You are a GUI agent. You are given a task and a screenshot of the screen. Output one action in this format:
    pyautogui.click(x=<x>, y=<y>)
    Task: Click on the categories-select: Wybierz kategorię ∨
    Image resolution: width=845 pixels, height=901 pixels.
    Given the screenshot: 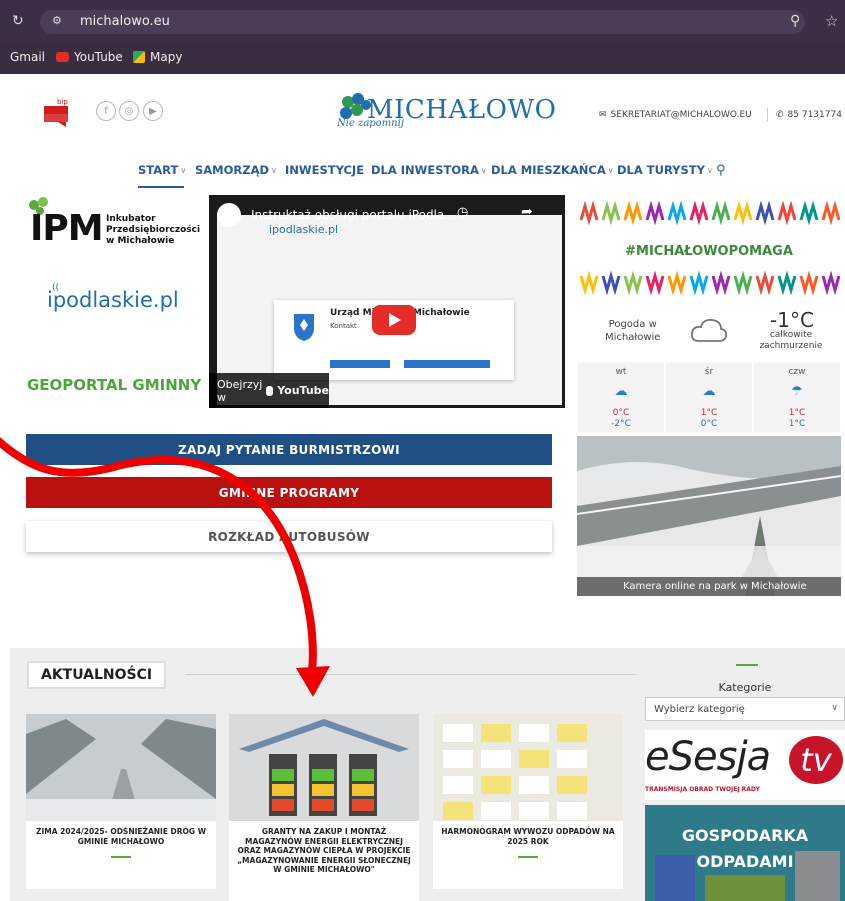 What is the action you would take?
    pyautogui.click(x=745, y=709)
    